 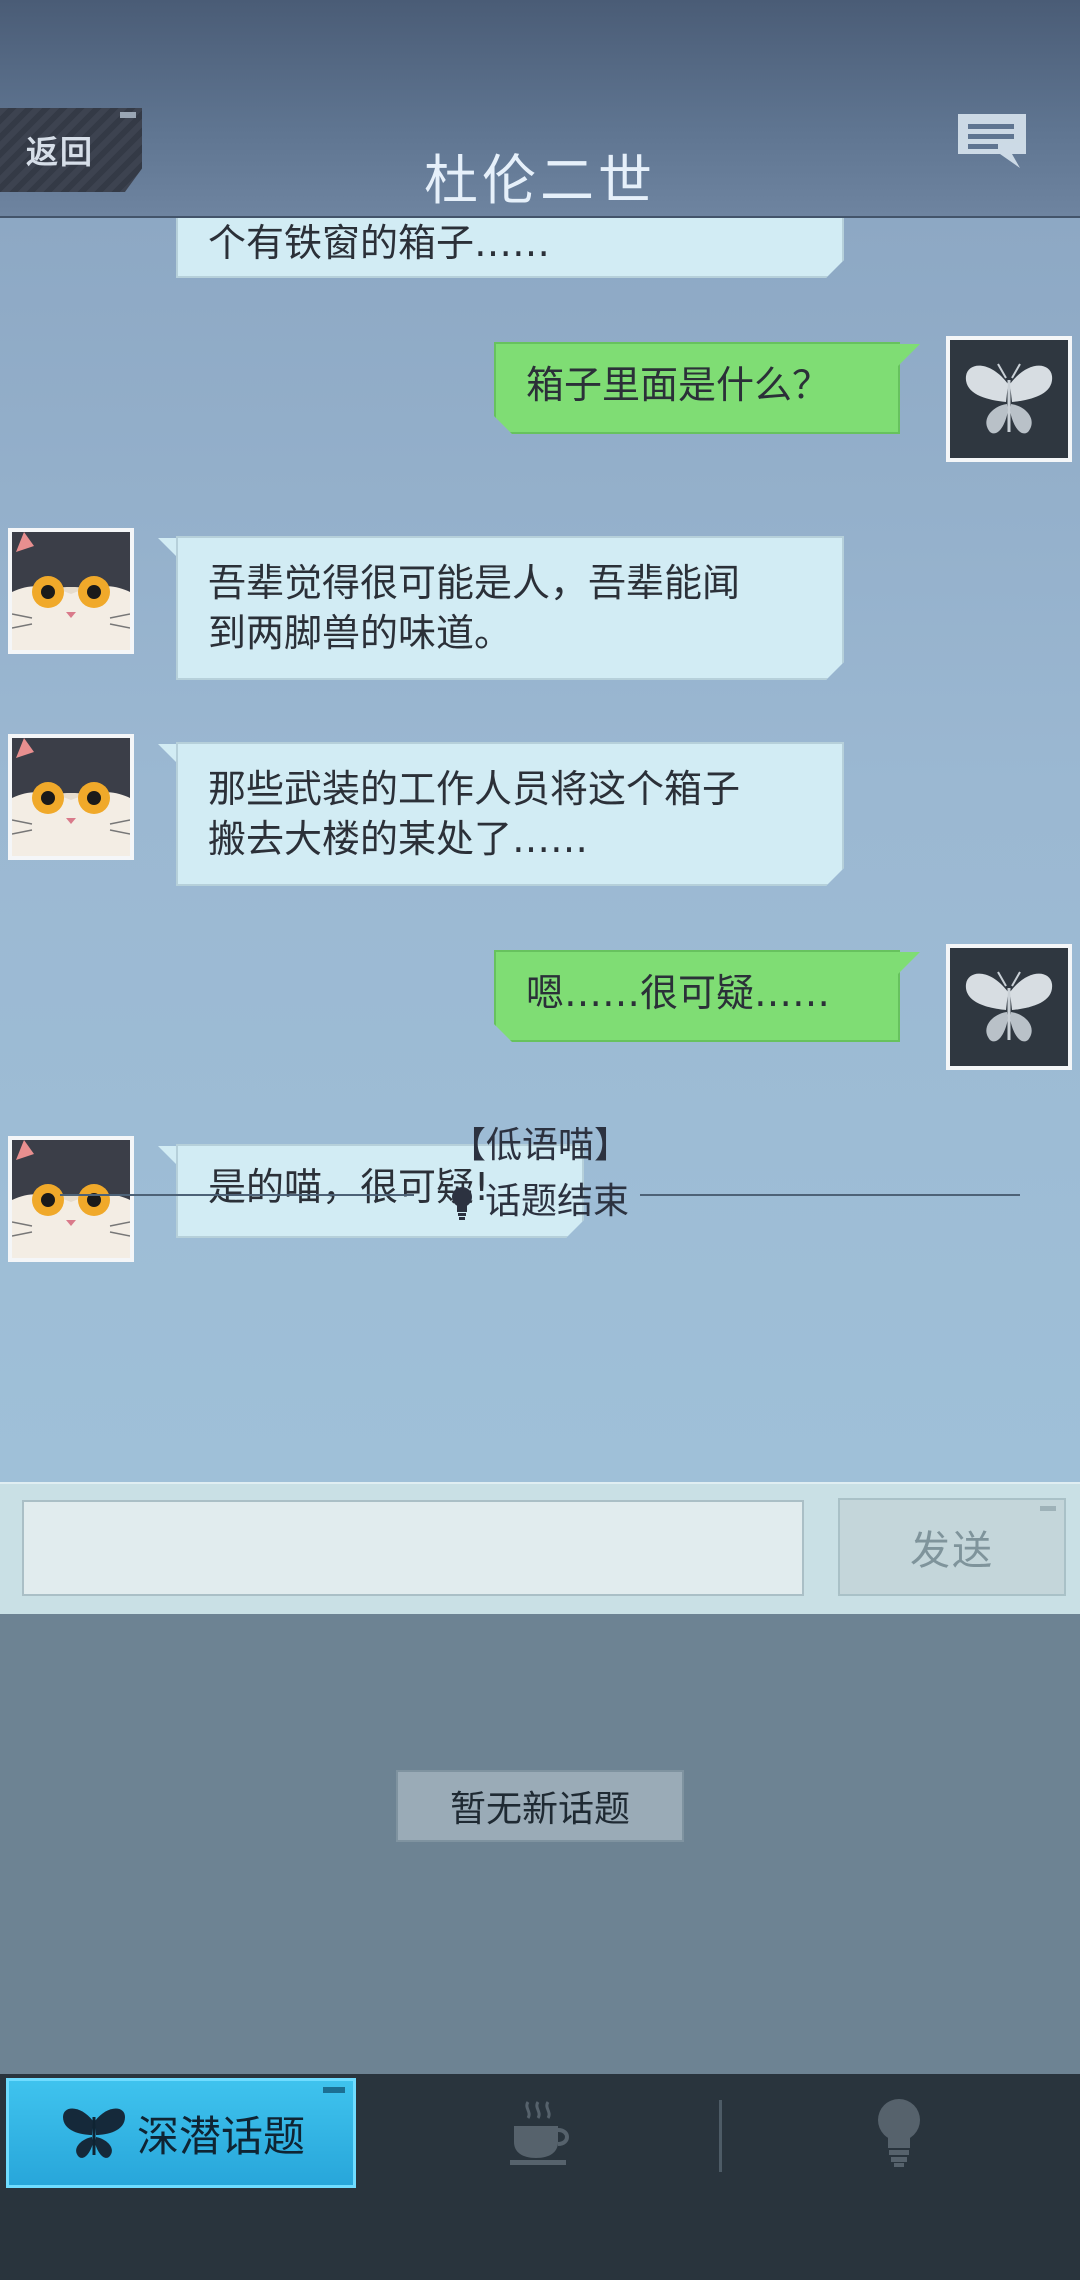 What do you see at coordinates (539, 1145) in the screenshot?
I see `speaker-name: 【低语喵】` at bounding box center [539, 1145].